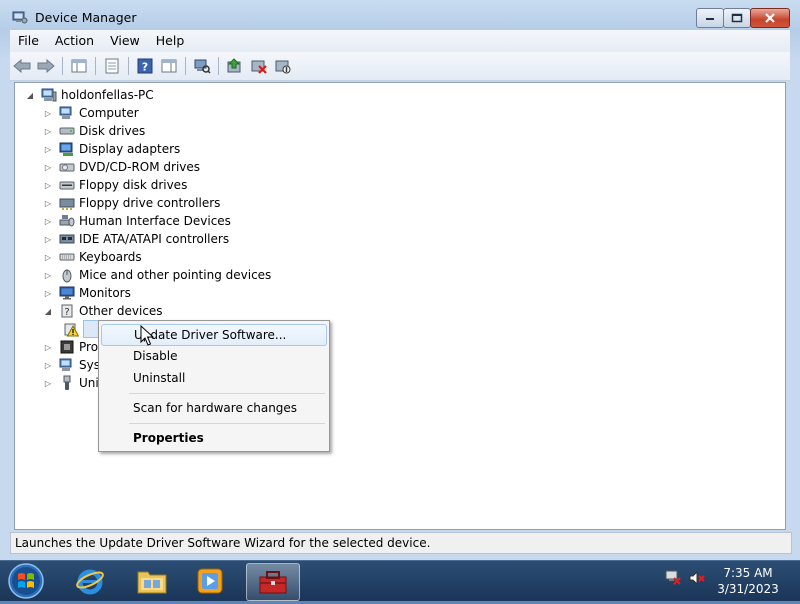 This screenshot has width=800, height=604. Describe the element at coordinates (111, 149) in the screenshot. I see `tree-item-display-adapters: ▷ Display adapters` at that location.